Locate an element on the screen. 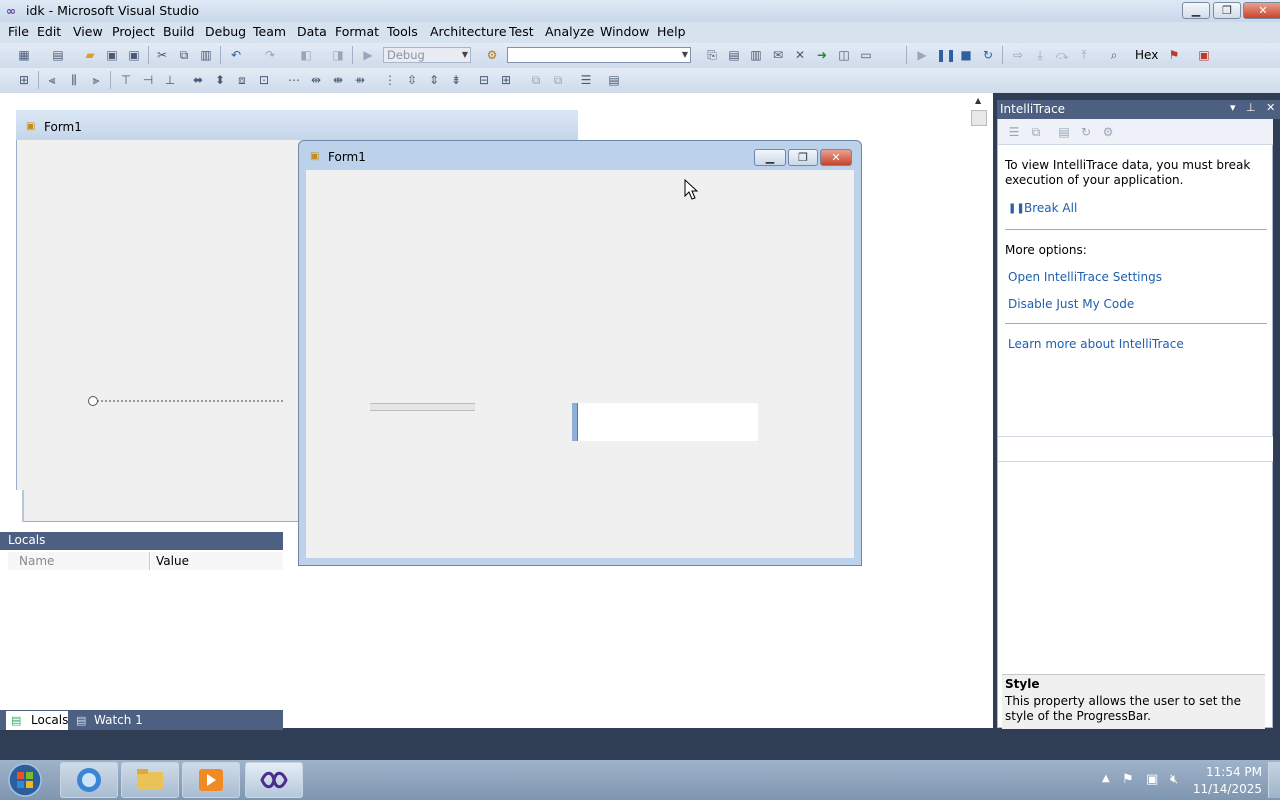 The width and height of the screenshot is (1280, 800). list-icon: ☰ is located at coordinates (1014, 132).